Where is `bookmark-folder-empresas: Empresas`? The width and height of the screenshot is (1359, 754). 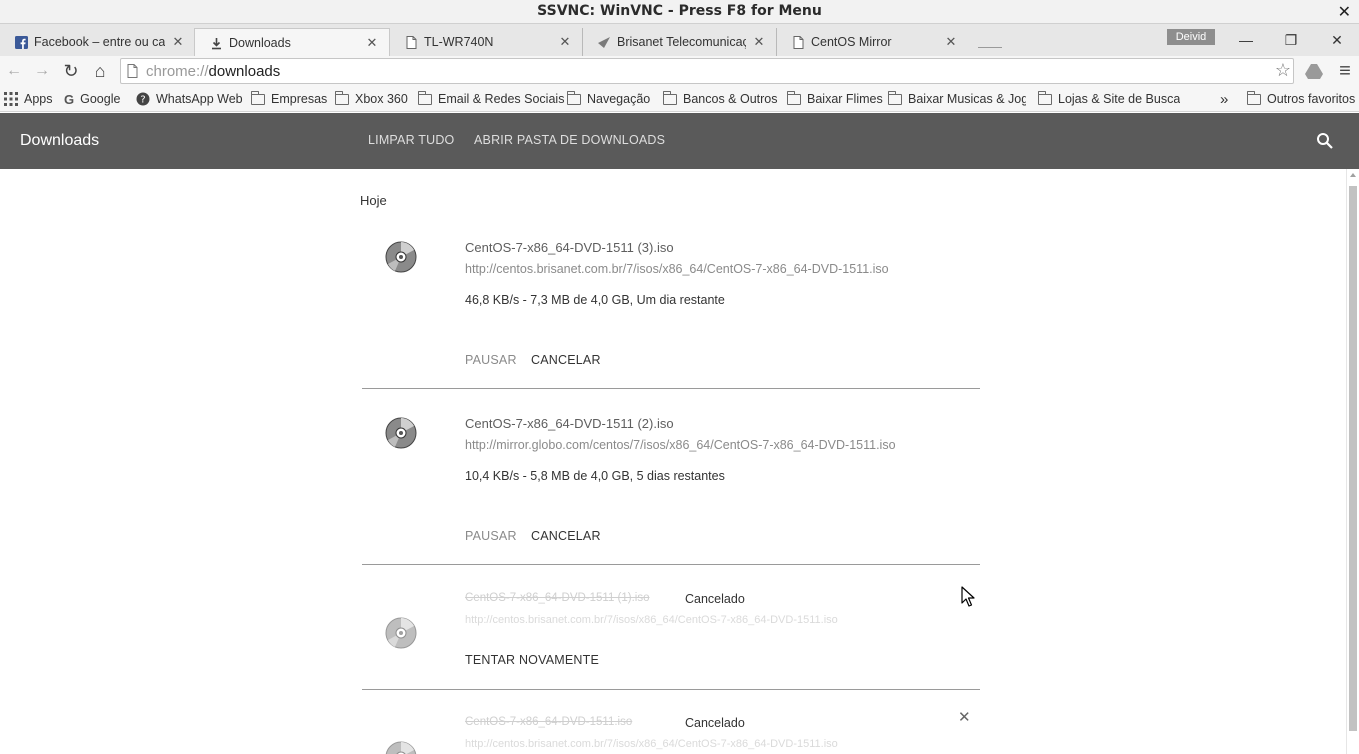
bookmark-folder-empresas: Empresas is located at coordinates (289, 99).